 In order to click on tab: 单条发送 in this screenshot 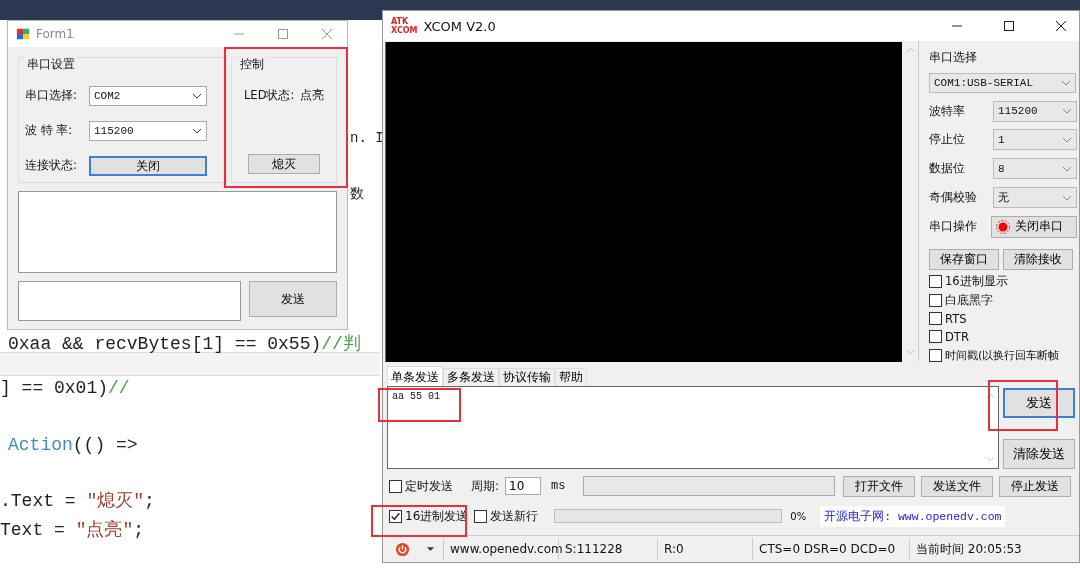, I will do `click(415, 376)`.